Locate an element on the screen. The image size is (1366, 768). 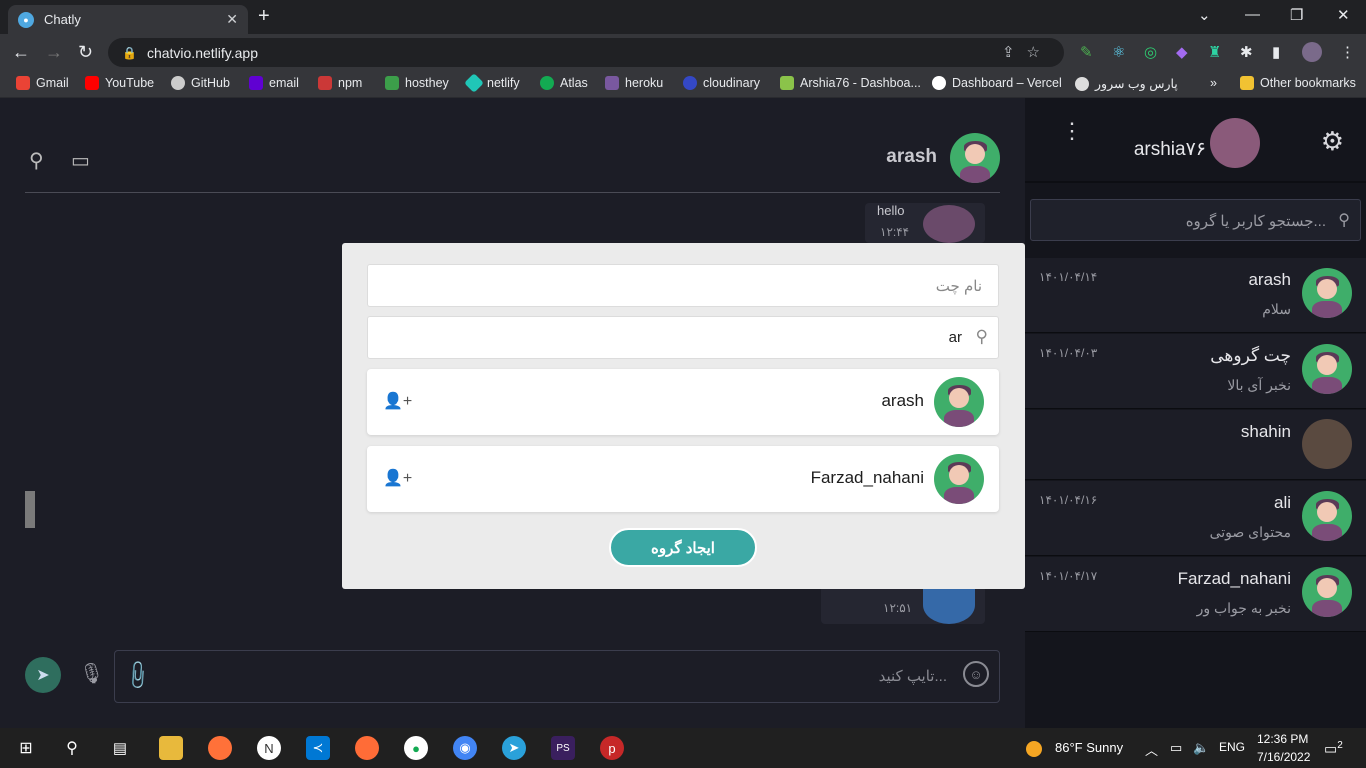
profile-avatar is located at coordinates (1312, 52).